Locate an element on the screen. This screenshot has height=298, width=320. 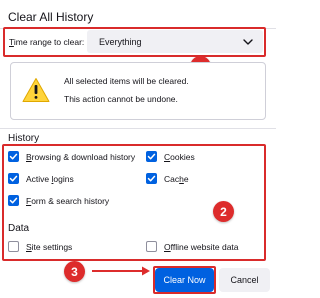
arrow-right-icon is located at coordinates (121, 271).